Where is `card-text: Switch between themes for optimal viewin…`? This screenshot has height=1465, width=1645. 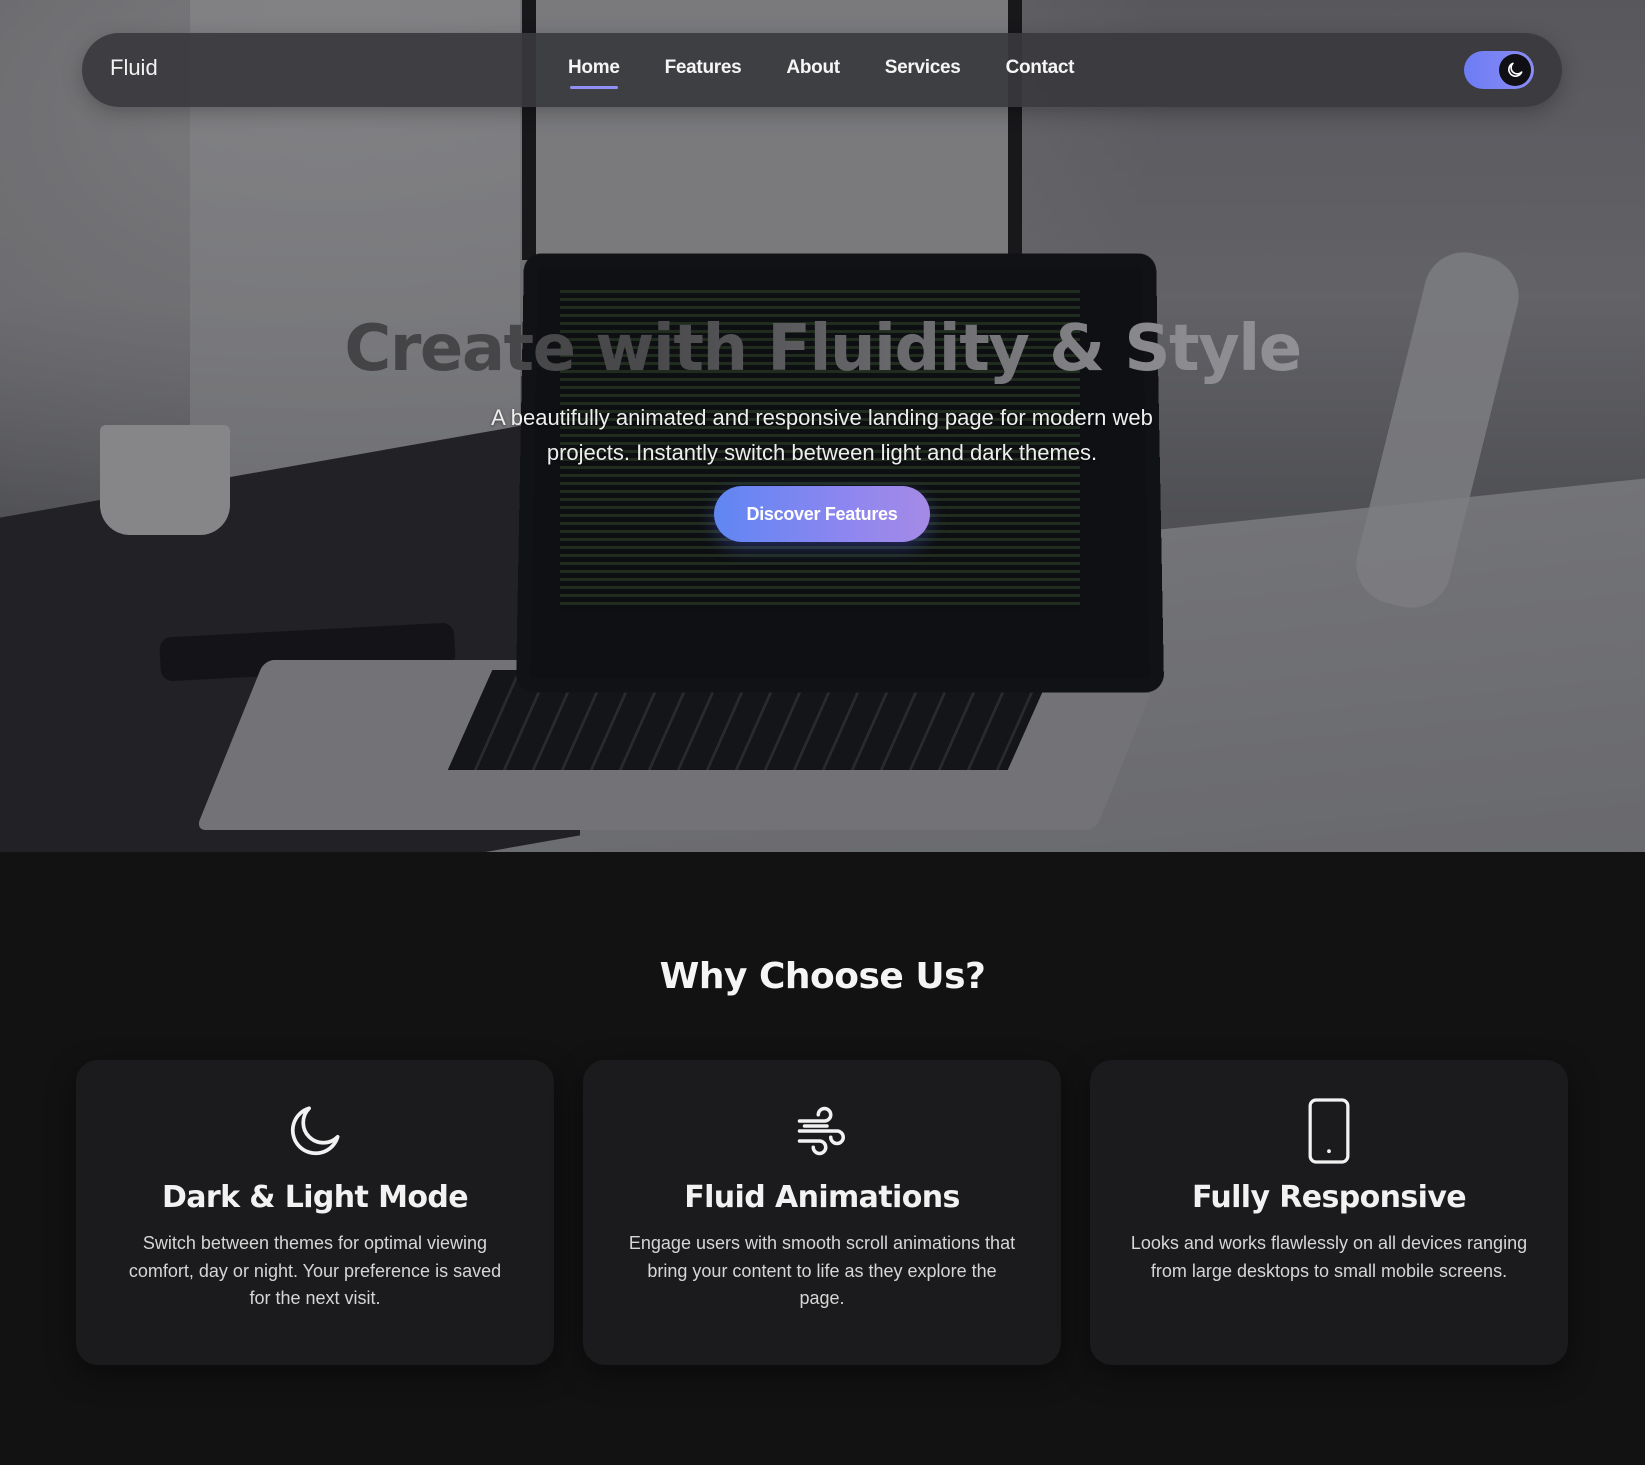
card-text: Switch between themes for optimal viewin… is located at coordinates (315, 1270).